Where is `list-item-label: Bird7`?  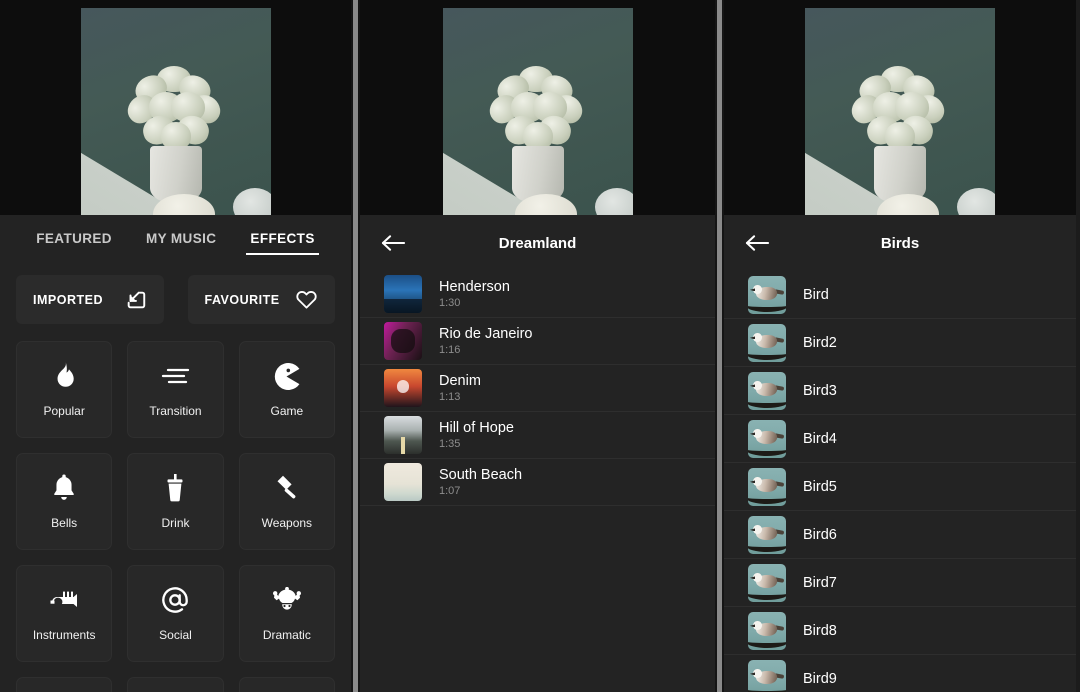 list-item-label: Bird7 is located at coordinates (820, 582).